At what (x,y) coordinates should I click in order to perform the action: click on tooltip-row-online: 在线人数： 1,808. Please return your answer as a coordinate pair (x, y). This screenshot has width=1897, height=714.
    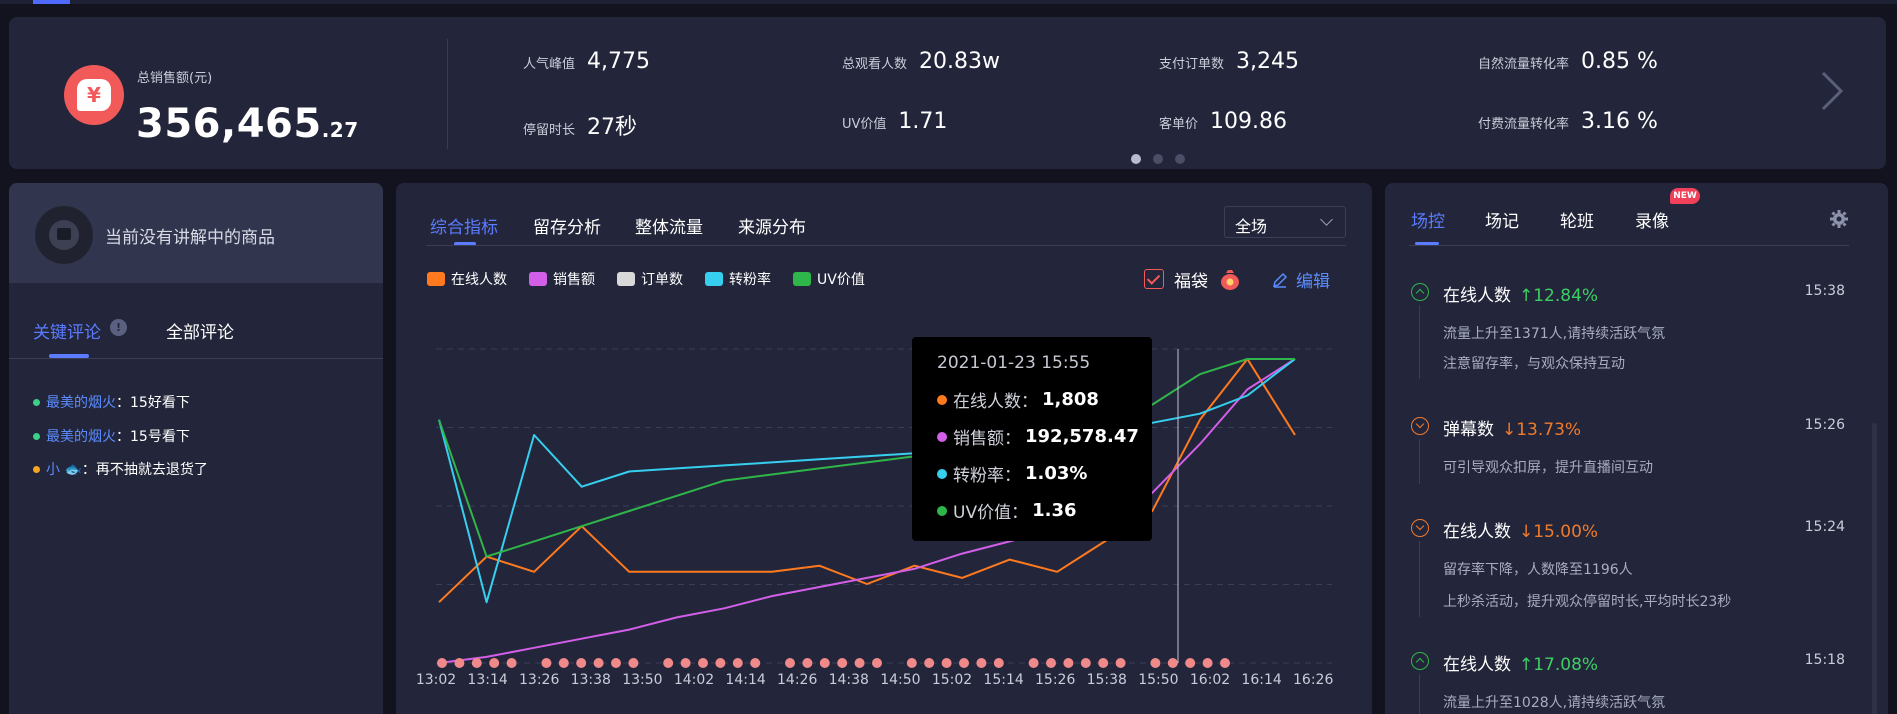
    Looking at the image, I should click on (1044, 399).